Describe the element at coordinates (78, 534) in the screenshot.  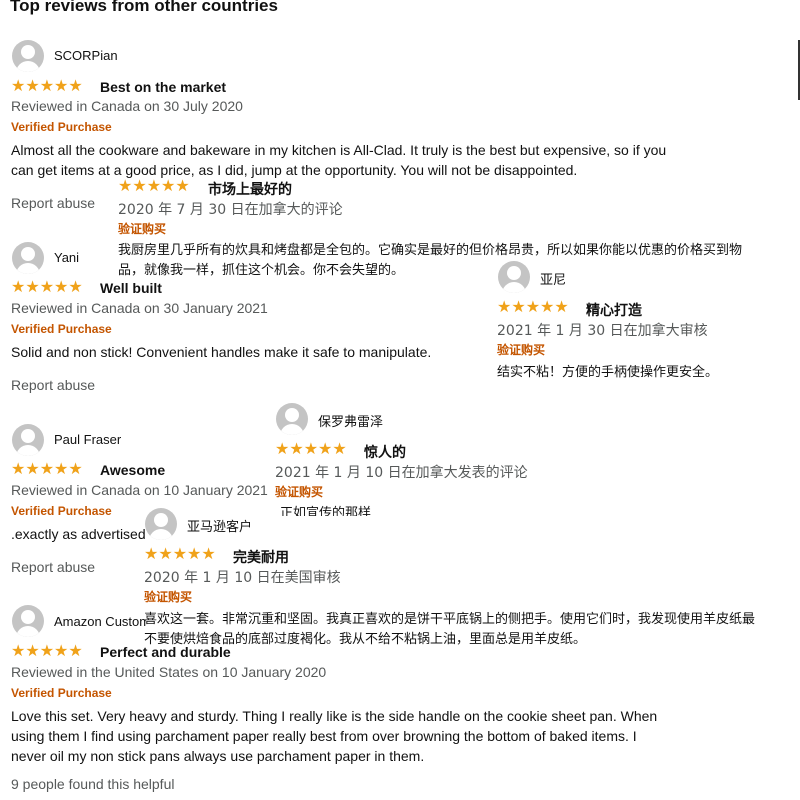
I see `review-body: .exactly as advertised` at that location.